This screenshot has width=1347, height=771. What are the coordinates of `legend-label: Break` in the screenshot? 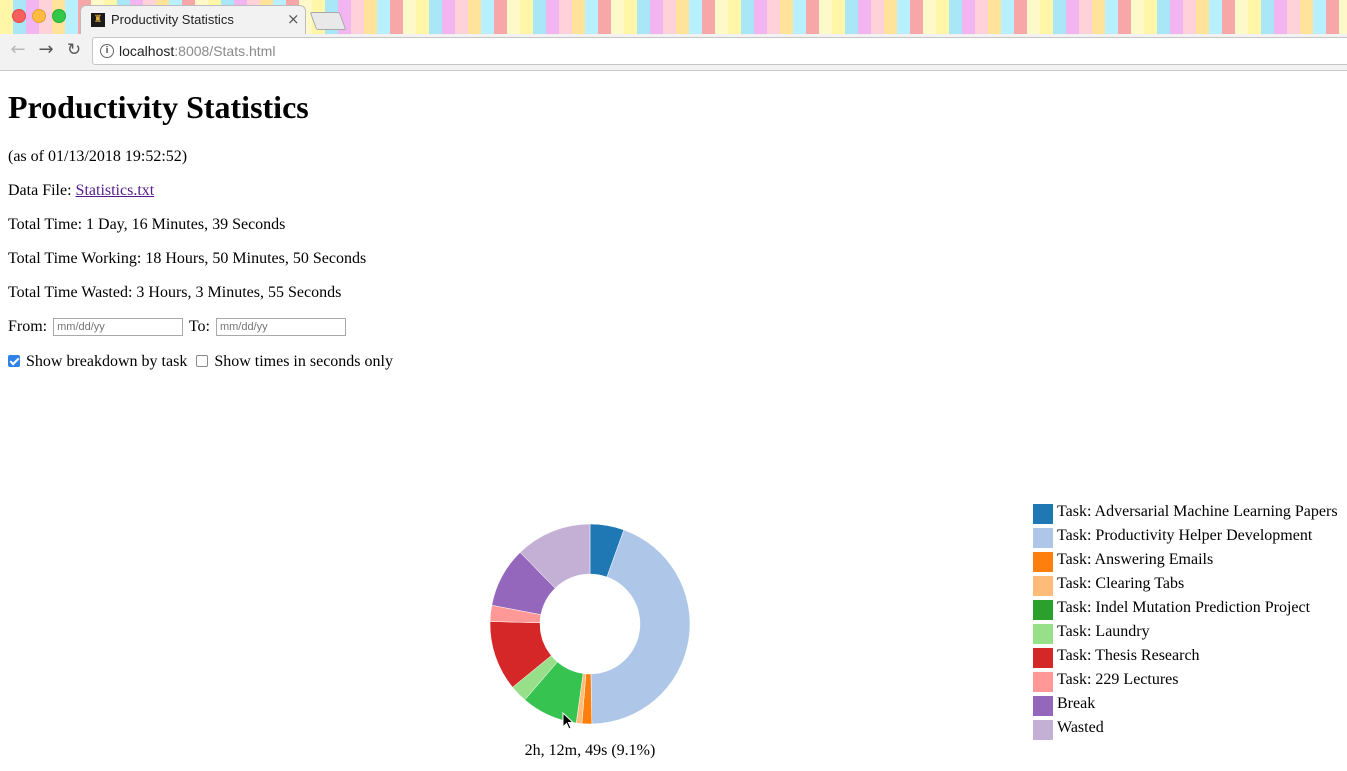 It's located at (1076, 703).